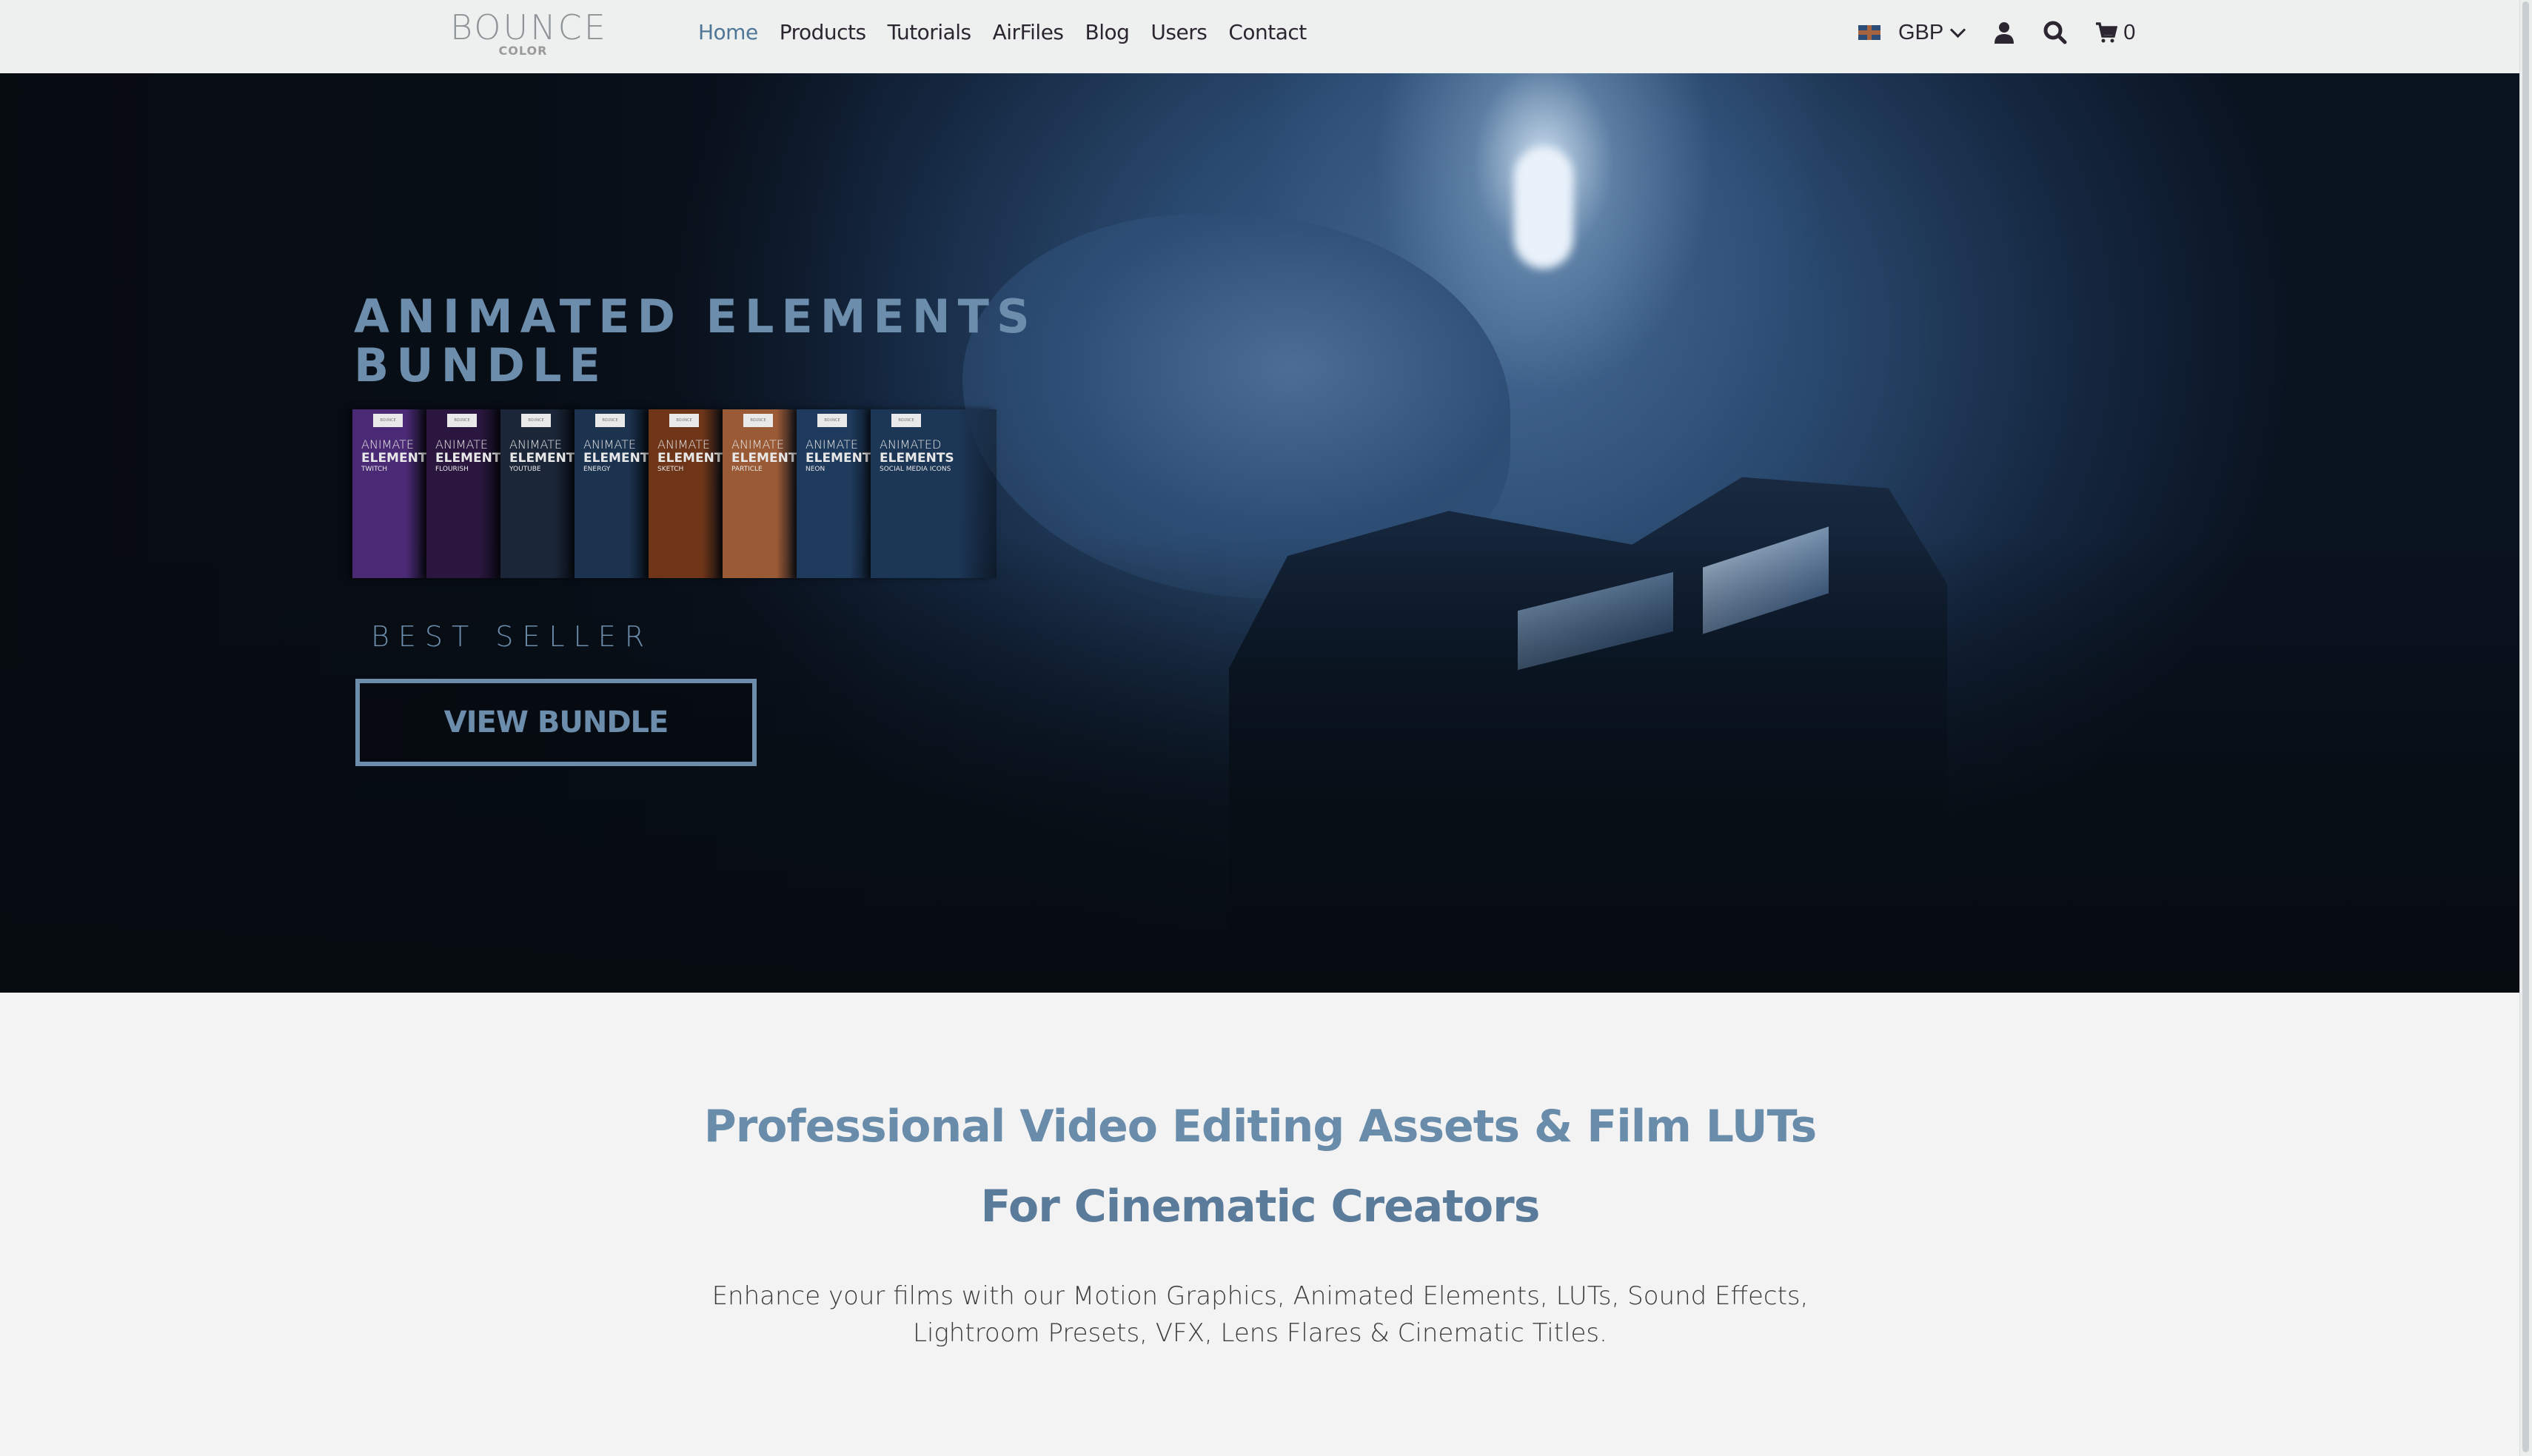  I want to click on box-subtitle: NEON, so click(815, 469).